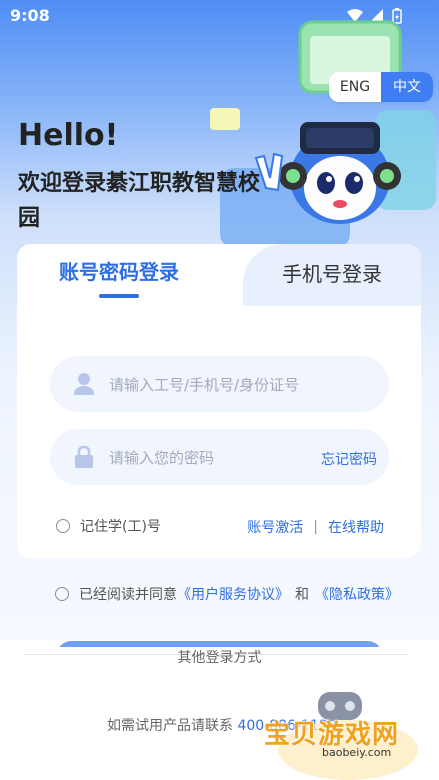 The image size is (439, 780). I want to click on remember-checkbox: 记住学(工)号, so click(108, 526).